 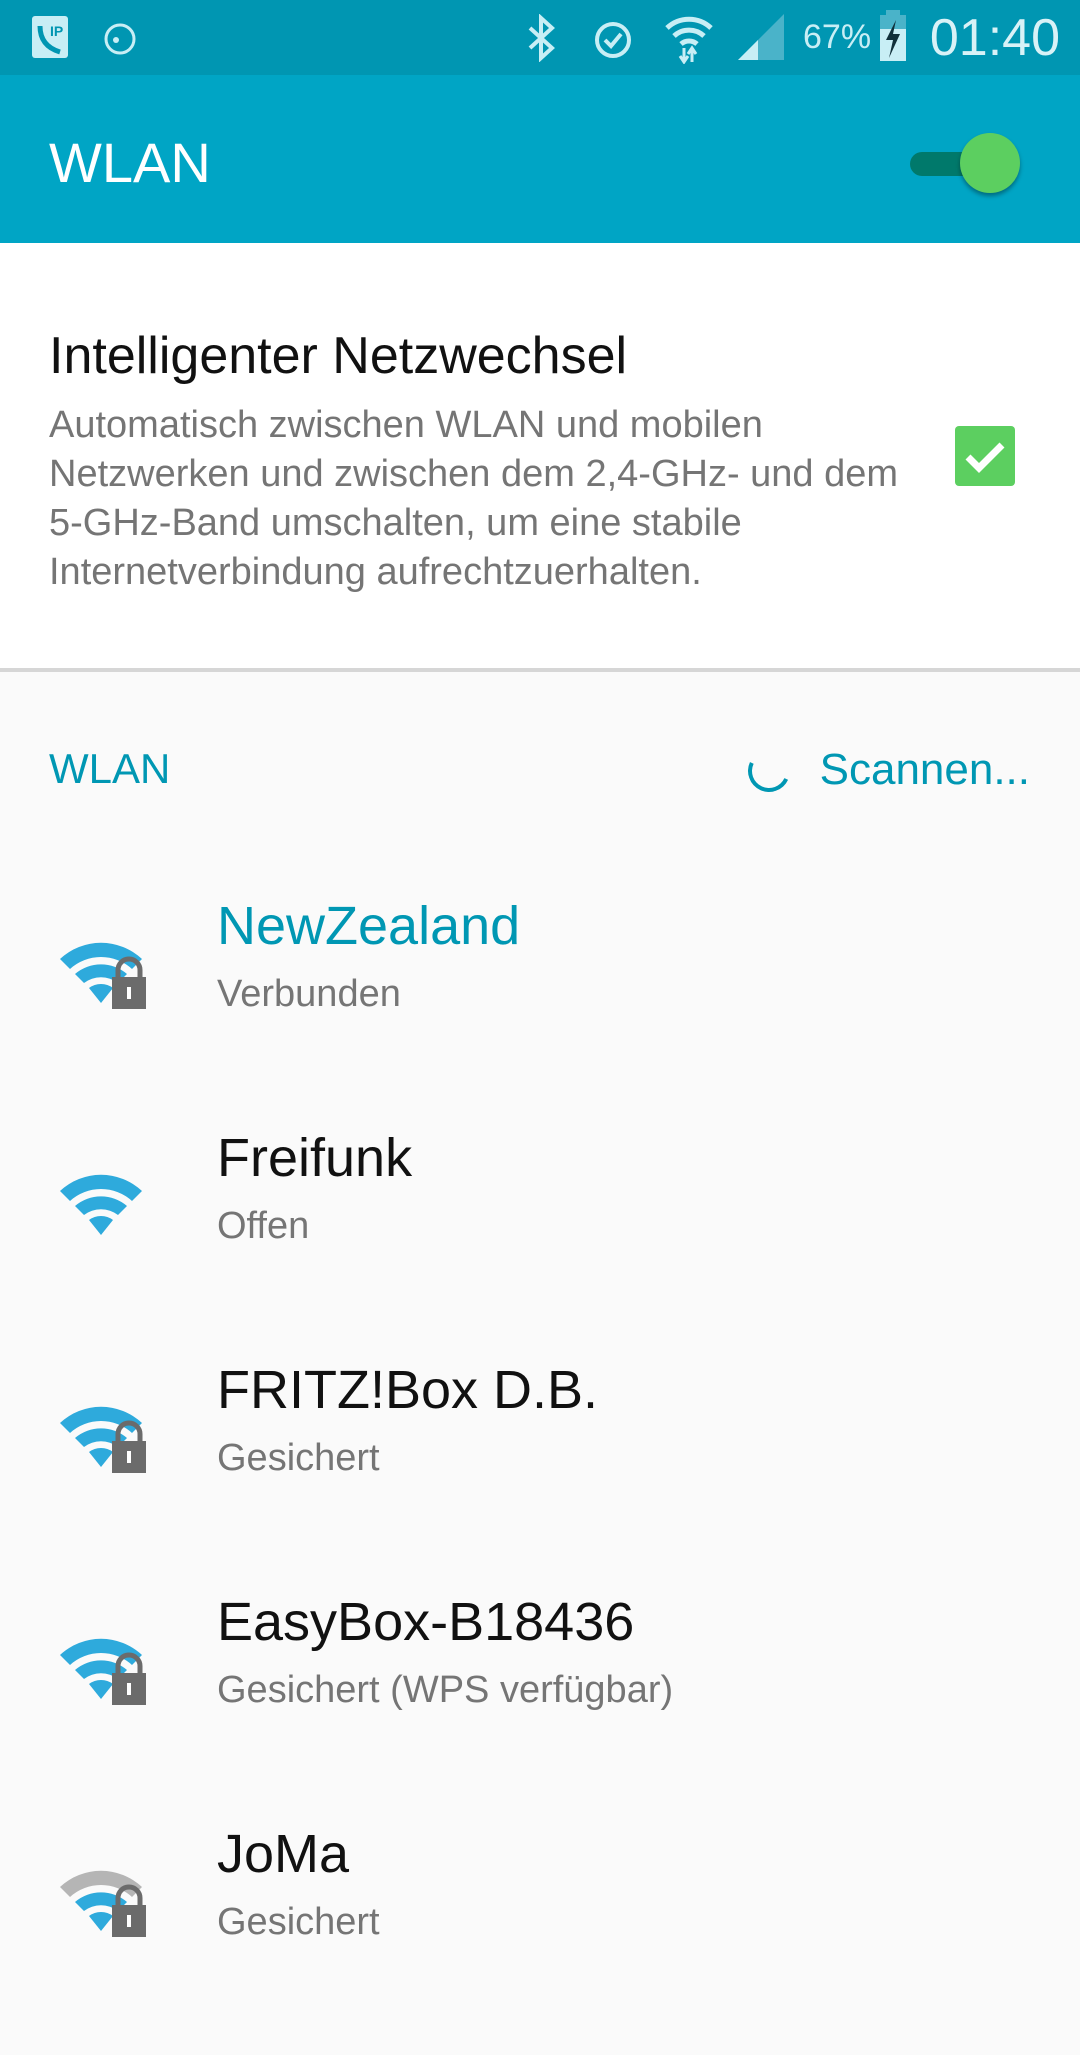 What do you see at coordinates (369, 926) in the screenshot?
I see `network-name: NewZealand` at bounding box center [369, 926].